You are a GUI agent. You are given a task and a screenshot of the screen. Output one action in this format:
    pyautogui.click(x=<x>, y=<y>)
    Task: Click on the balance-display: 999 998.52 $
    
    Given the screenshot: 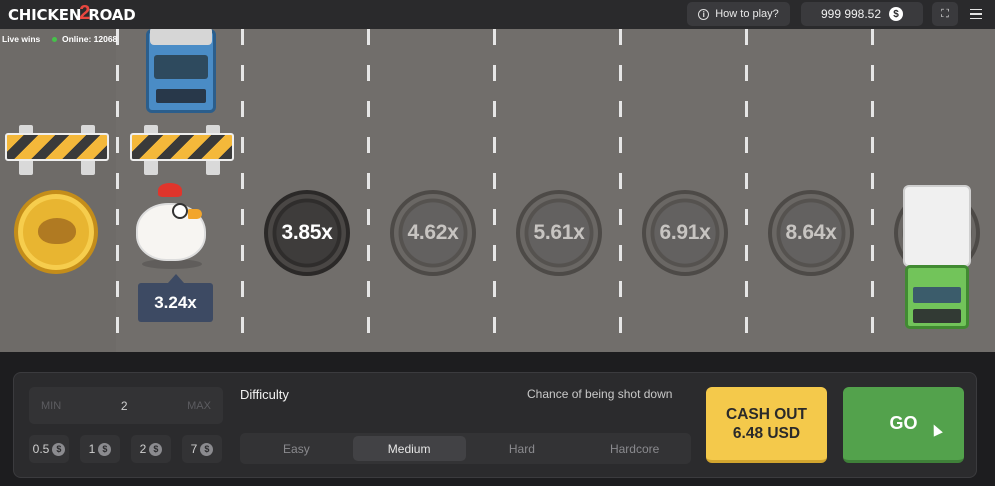 What is the action you would take?
    pyautogui.click(x=862, y=14)
    